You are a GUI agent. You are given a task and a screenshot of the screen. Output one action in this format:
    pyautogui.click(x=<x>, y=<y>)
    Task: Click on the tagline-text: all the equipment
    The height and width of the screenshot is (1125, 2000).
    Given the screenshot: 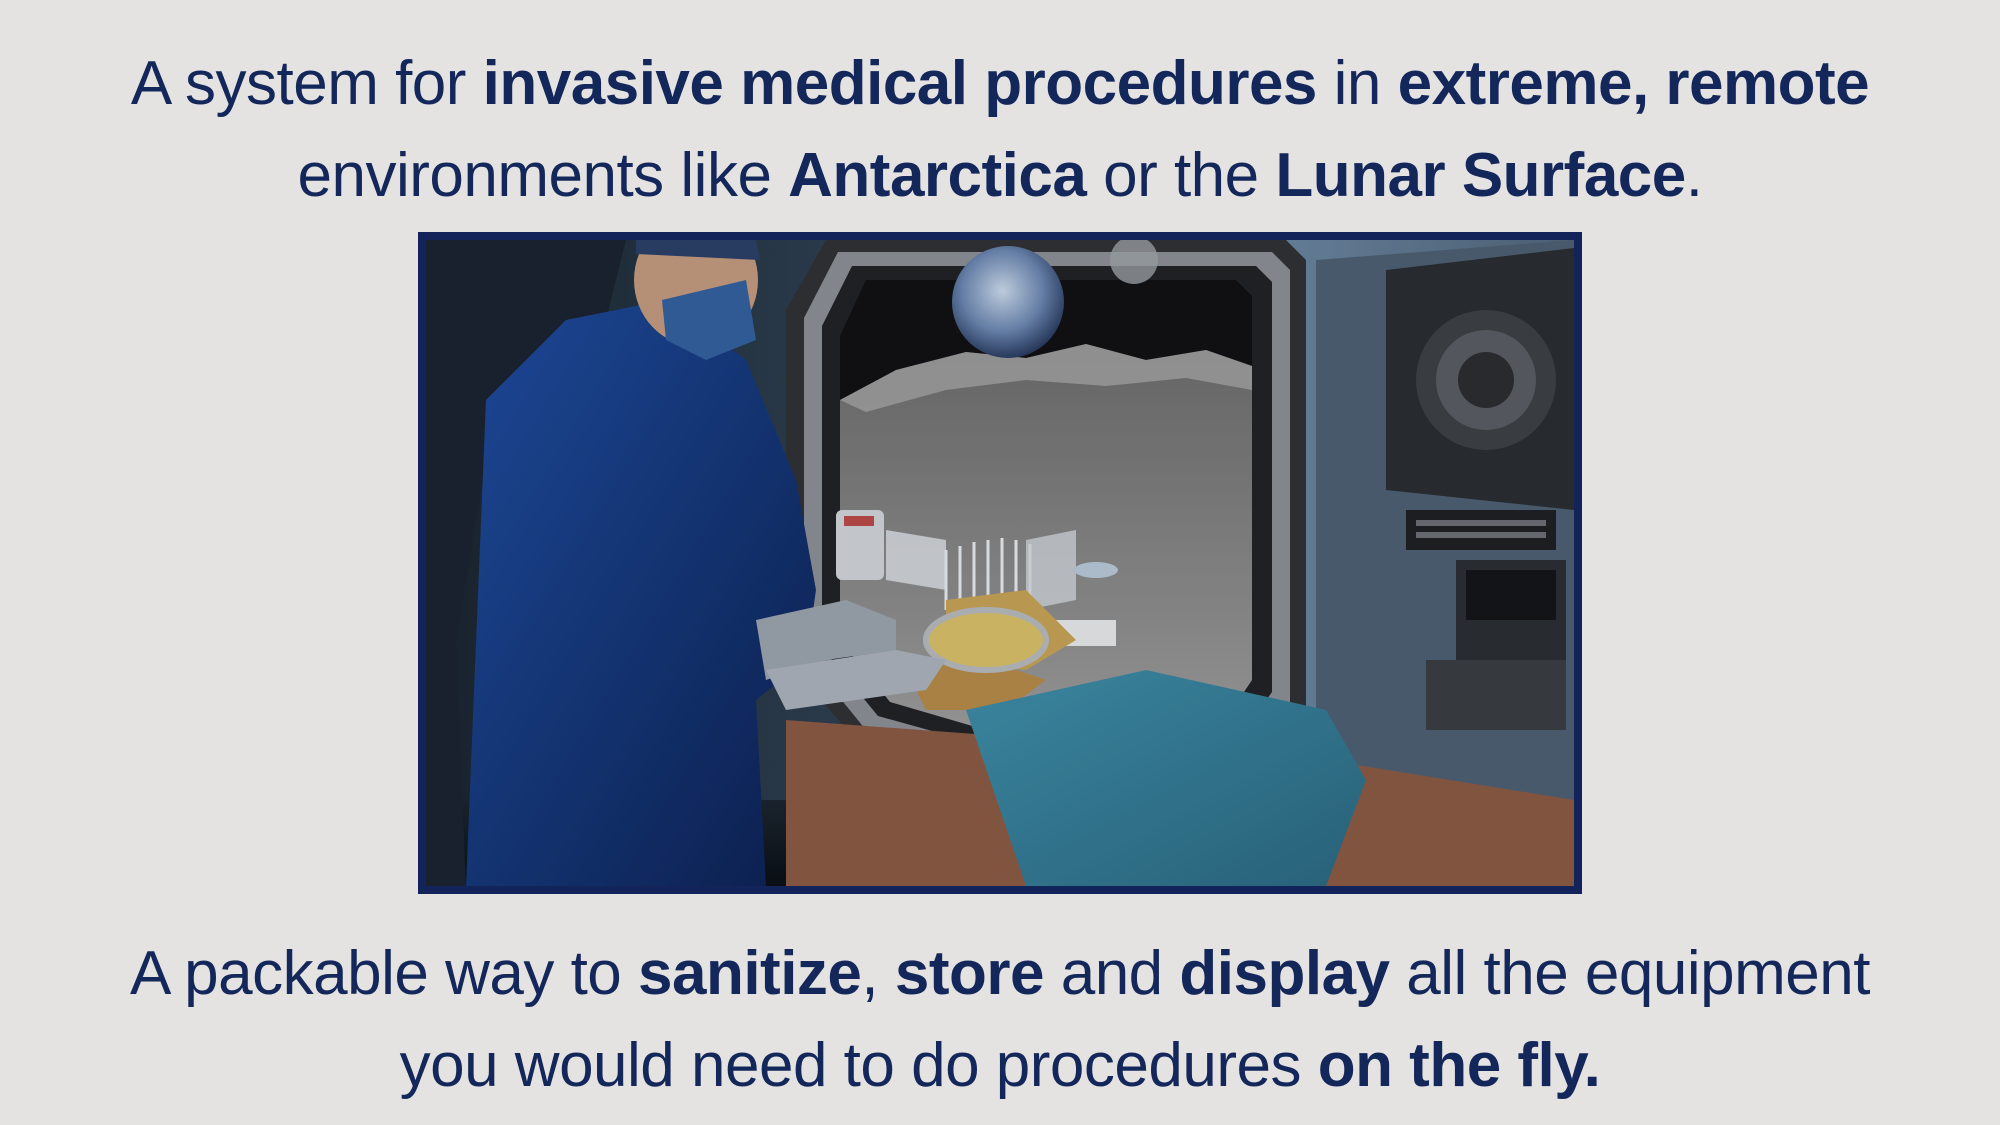 What is the action you would take?
    pyautogui.click(x=1629, y=973)
    